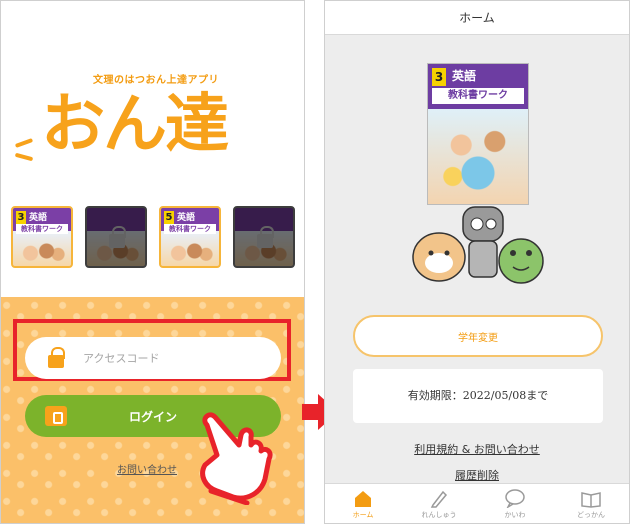 The image size is (630, 524). Describe the element at coordinates (135, 125) in the screenshot. I see `app-logo: おん達` at that location.